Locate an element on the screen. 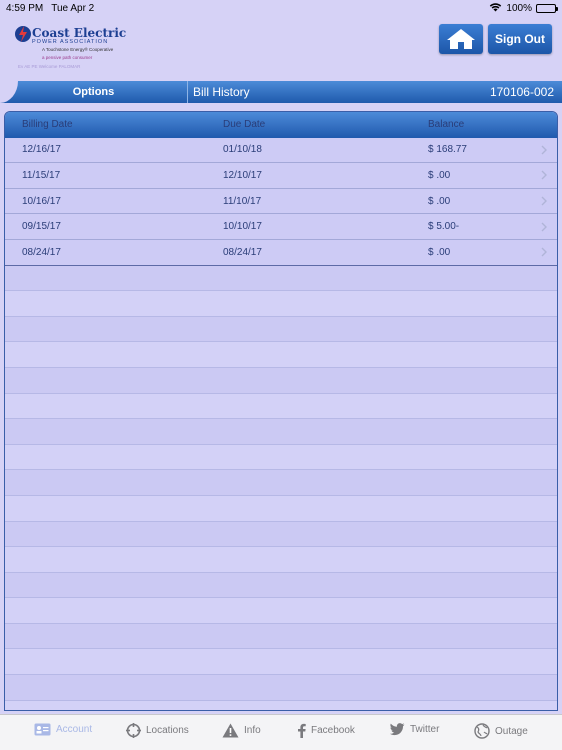  tab-facebook: Facebook is located at coordinates (326, 730).